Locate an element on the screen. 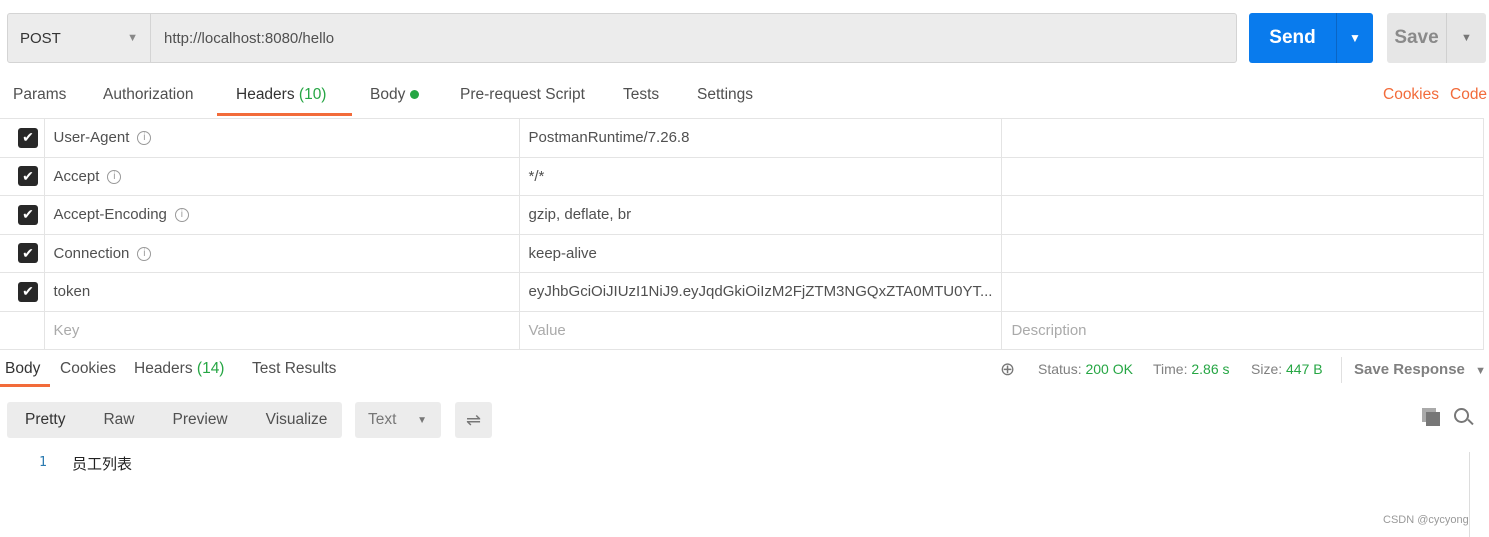 This screenshot has width=1489, height=537. header-key: User-Agent i is located at coordinates (281, 138).